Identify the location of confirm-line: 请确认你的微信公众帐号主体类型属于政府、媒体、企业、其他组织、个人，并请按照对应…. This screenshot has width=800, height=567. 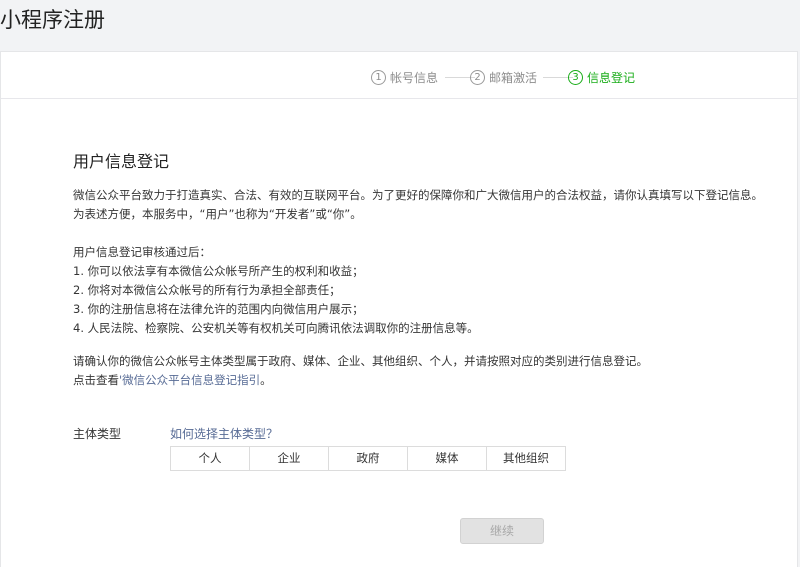
(360, 361).